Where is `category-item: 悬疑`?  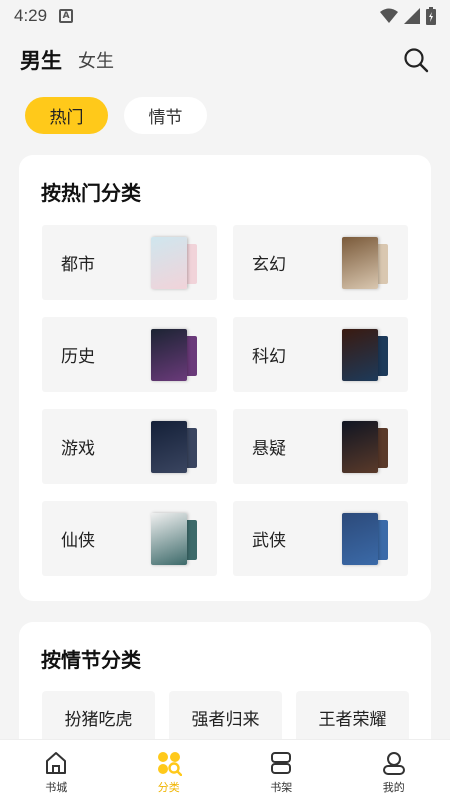 category-item: 悬疑 is located at coordinates (320, 446).